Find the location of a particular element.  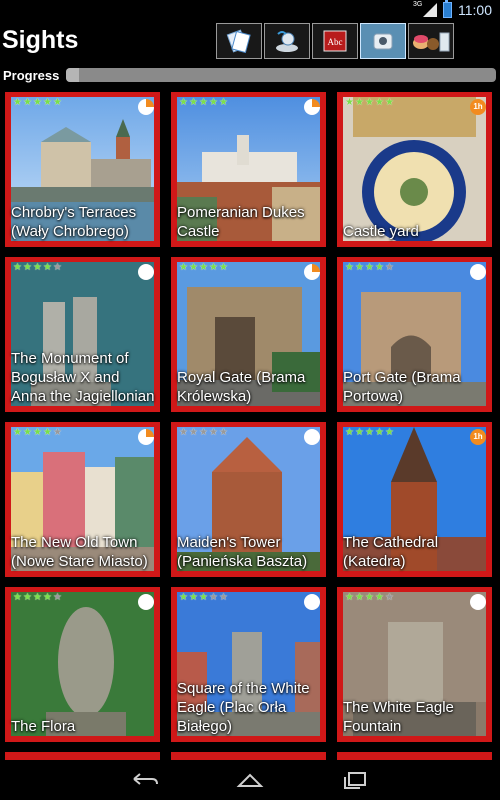

progress-fill is located at coordinates (72, 75).